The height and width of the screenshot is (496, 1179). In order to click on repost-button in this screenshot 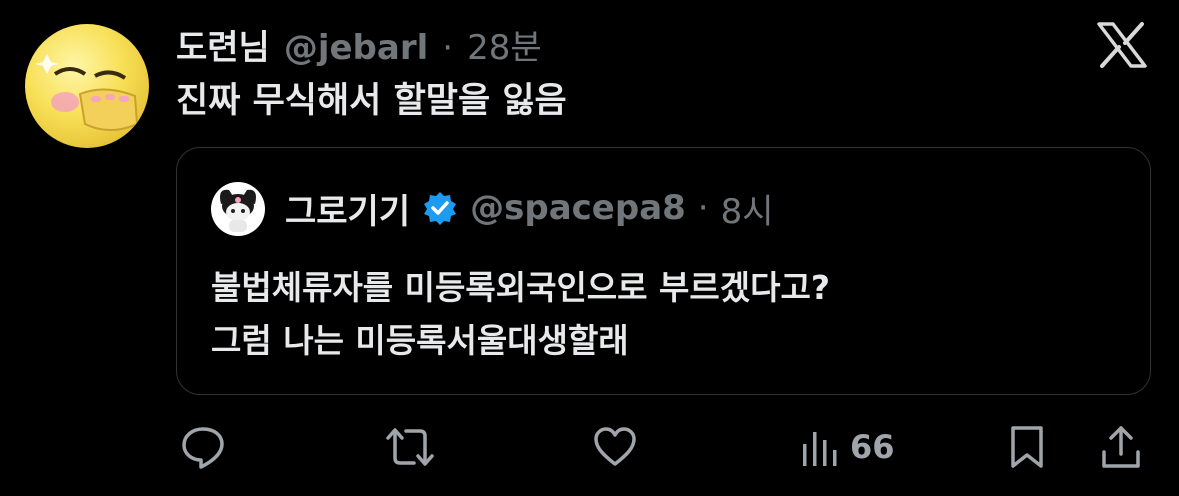, I will do `click(410, 447)`.